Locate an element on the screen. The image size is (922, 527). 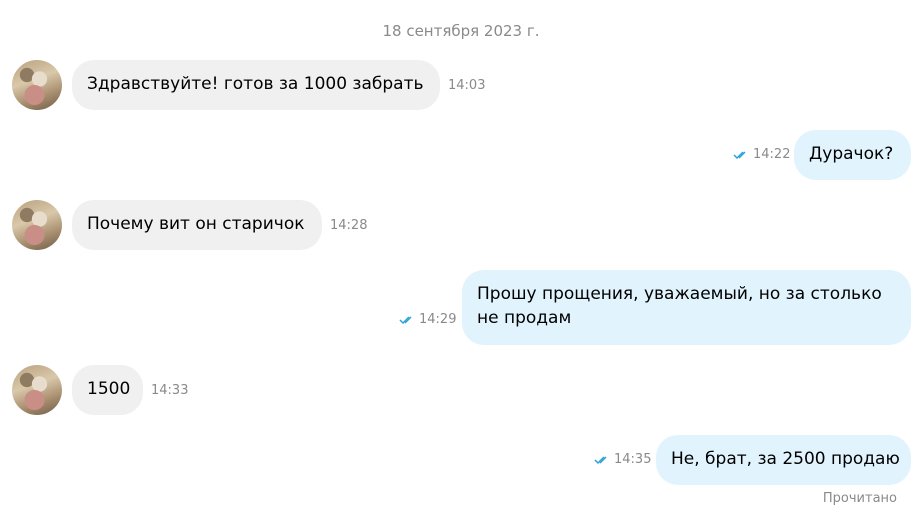
message-time: 14:35 is located at coordinates (633, 459).